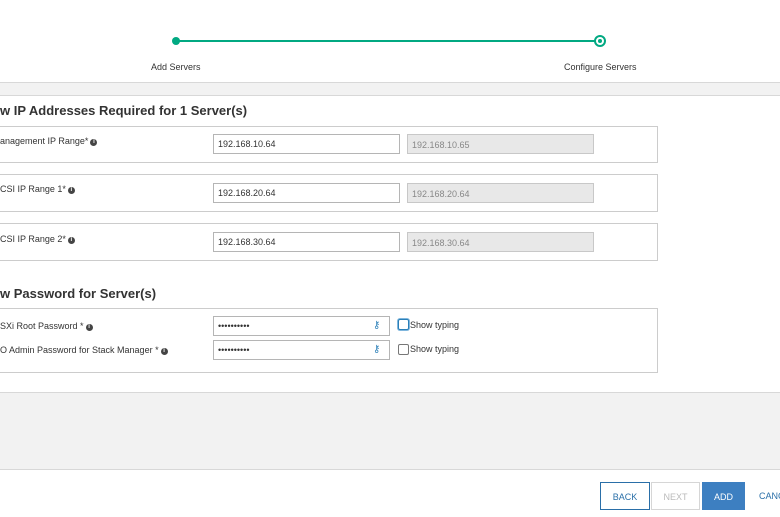 This screenshot has width=780, height=517. What do you see at coordinates (176, 41) in the screenshot?
I see `step-complete-dot` at bounding box center [176, 41].